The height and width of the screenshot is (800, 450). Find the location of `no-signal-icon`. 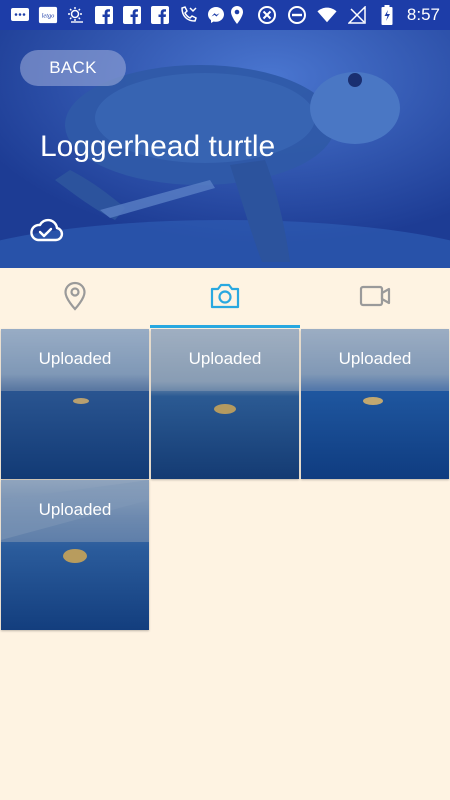

no-signal-icon is located at coordinates (357, 15).